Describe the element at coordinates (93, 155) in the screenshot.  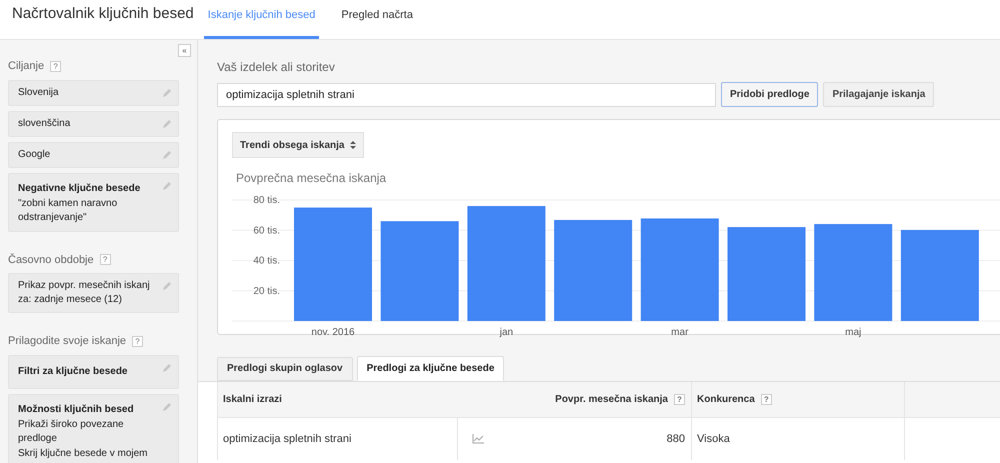
I see `sidebar-card: Google` at that location.